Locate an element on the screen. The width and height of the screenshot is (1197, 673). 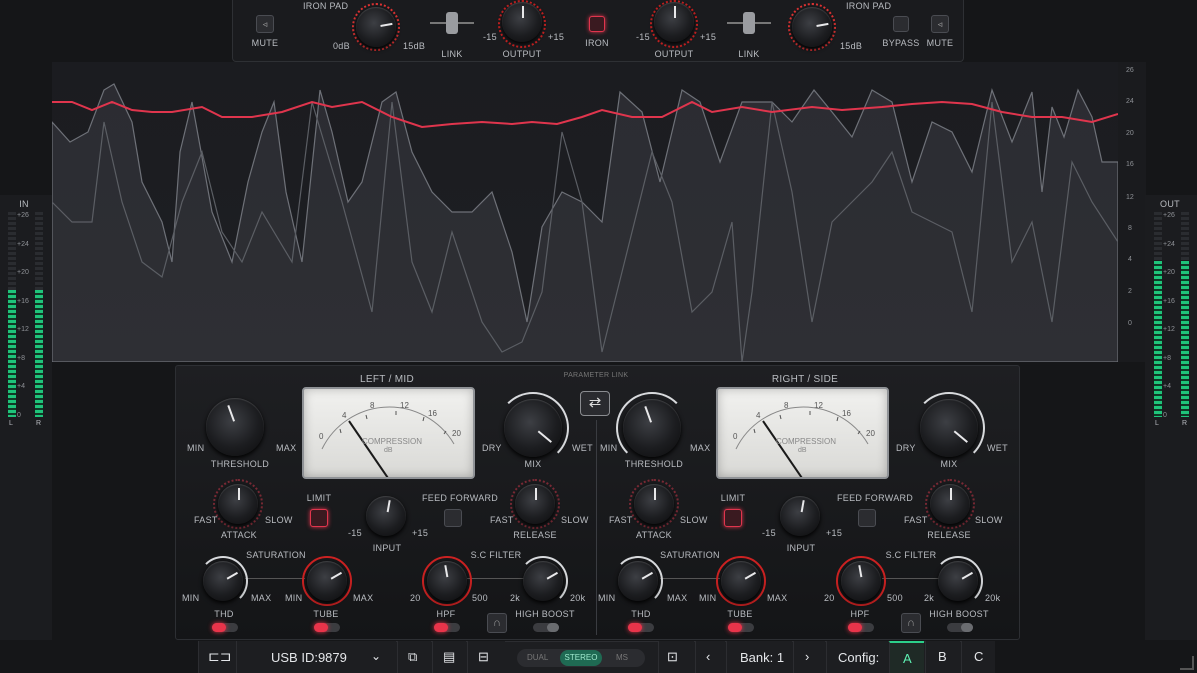
right-thd-min: MIN is located at coordinates (607, 598).